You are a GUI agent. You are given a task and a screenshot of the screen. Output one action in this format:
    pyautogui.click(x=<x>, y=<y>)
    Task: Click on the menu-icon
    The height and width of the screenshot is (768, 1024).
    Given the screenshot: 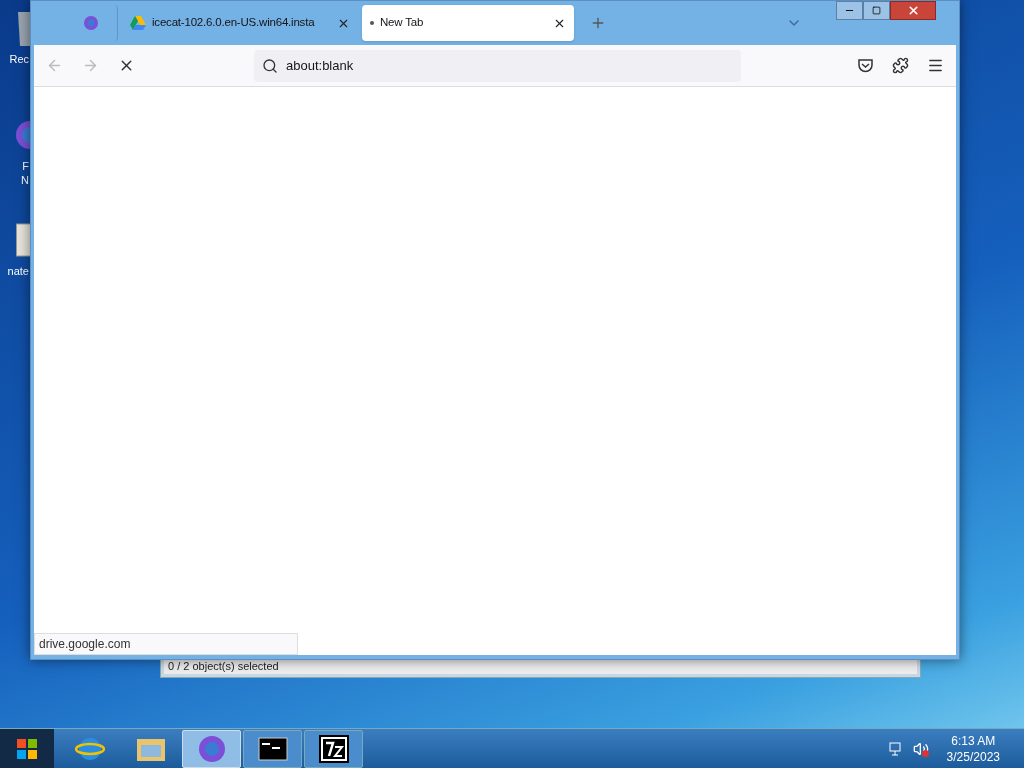 What is the action you would take?
    pyautogui.click(x=935, y=65)
    